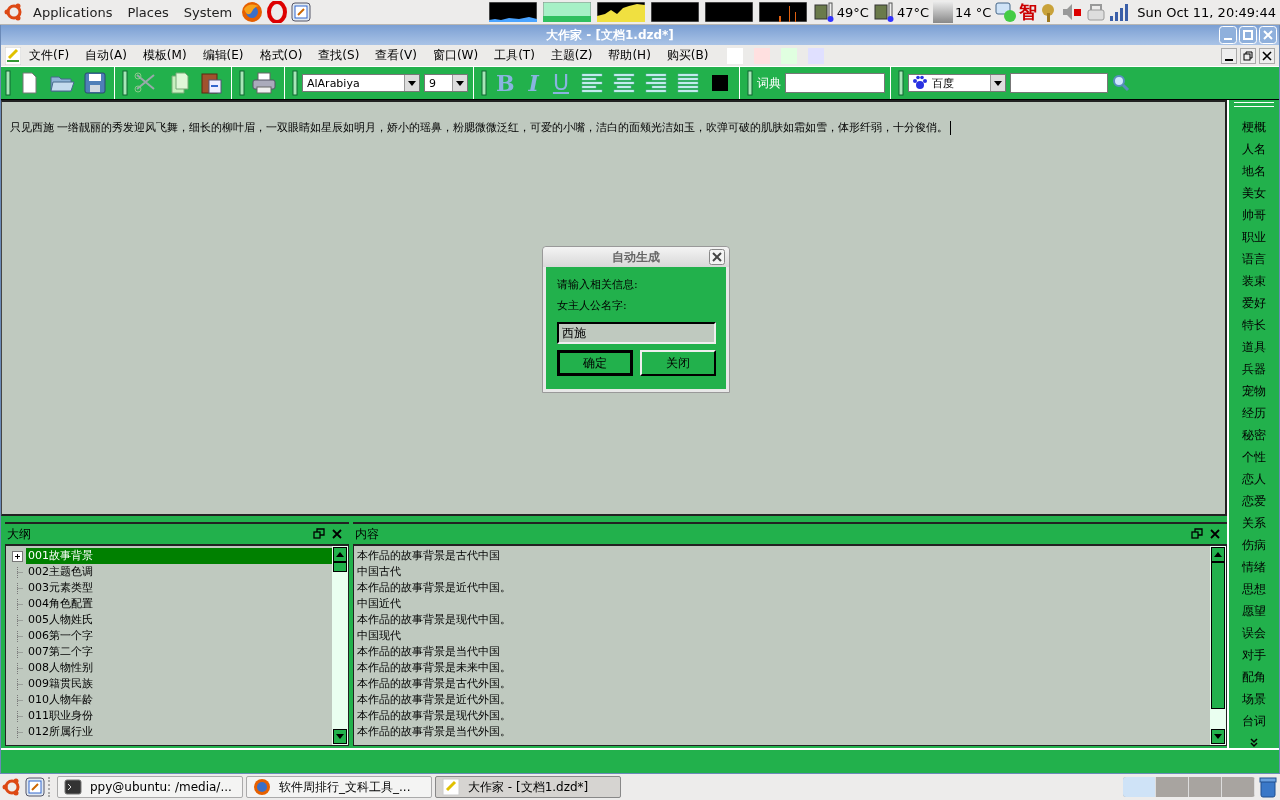  What do you see at coordinates (1254, 171) in the screenshot?
I see `category-link: 地名` at bounding box center [1254, 171].